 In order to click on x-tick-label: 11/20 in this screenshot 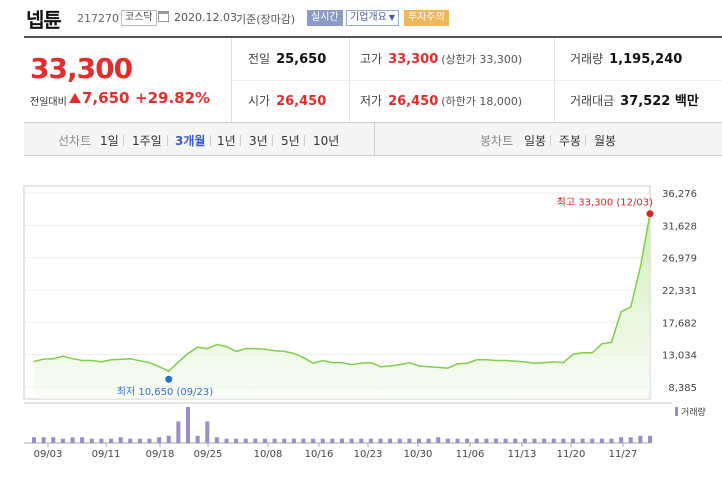, I will do `click(571, 454)`.